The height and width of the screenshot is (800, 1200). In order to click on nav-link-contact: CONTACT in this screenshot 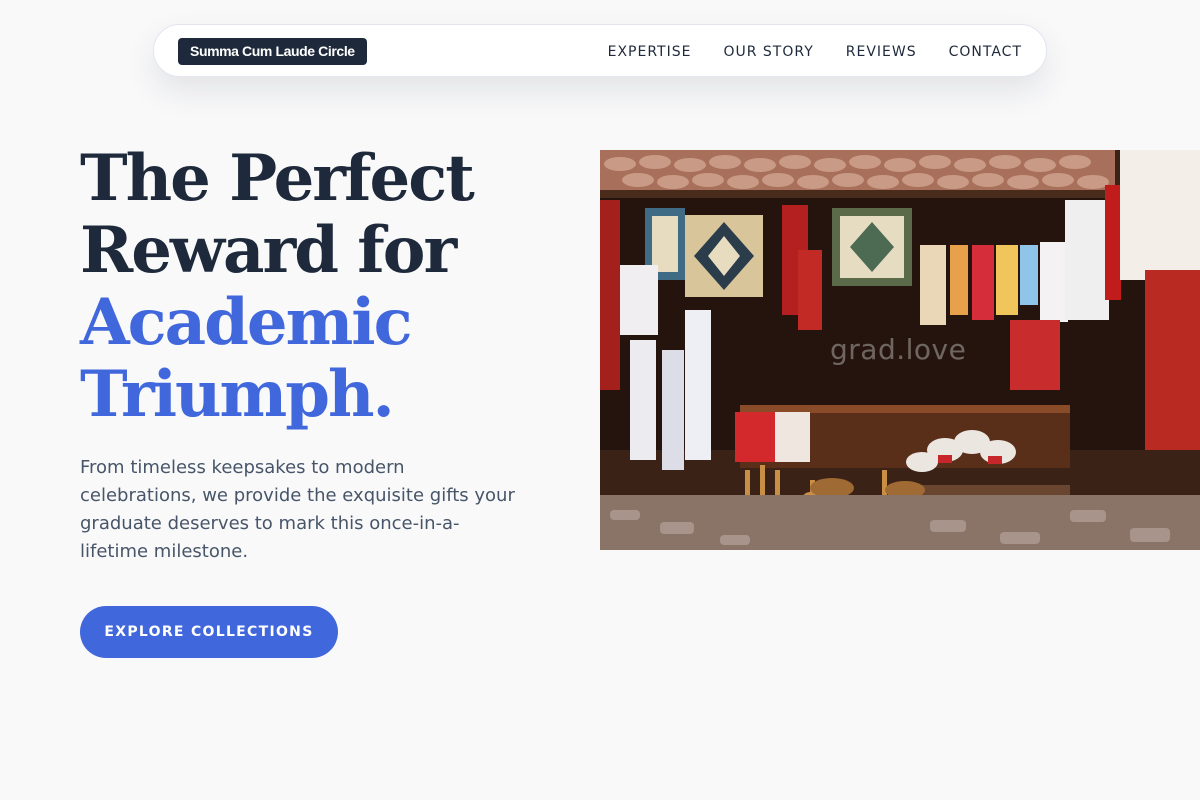, I will do `click(985, 52)`.